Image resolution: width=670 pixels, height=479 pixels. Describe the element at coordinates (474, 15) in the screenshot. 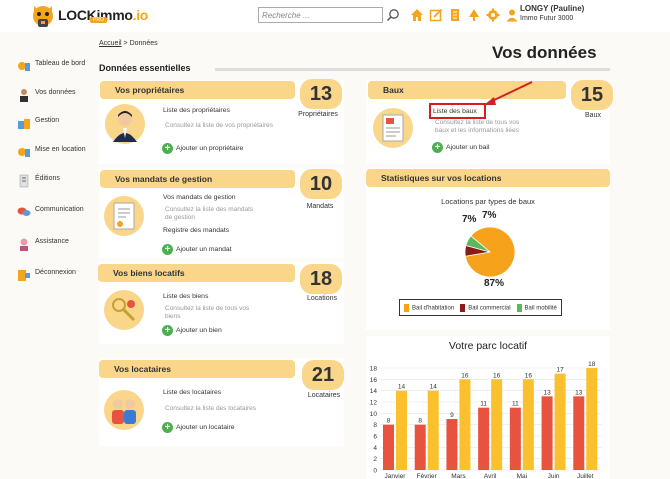

I see `tree-icon` at that location.